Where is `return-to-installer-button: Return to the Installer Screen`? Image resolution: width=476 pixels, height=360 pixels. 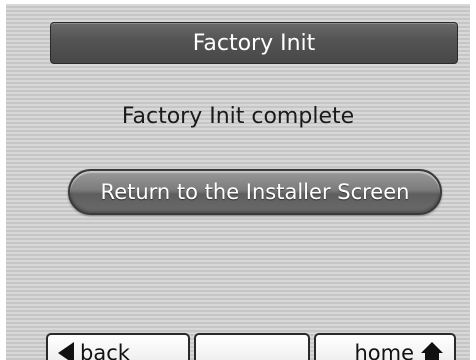
return-to-installer-button: Return to the Installer Screen is located at coordinates (255, 192).